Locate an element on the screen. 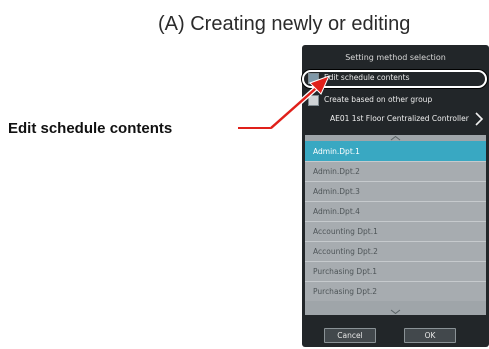 The width and height of the screenshot is (489, 349). controller-selector: AE01 1st Floor Centralized Controller is located at coordinates (395, 119).